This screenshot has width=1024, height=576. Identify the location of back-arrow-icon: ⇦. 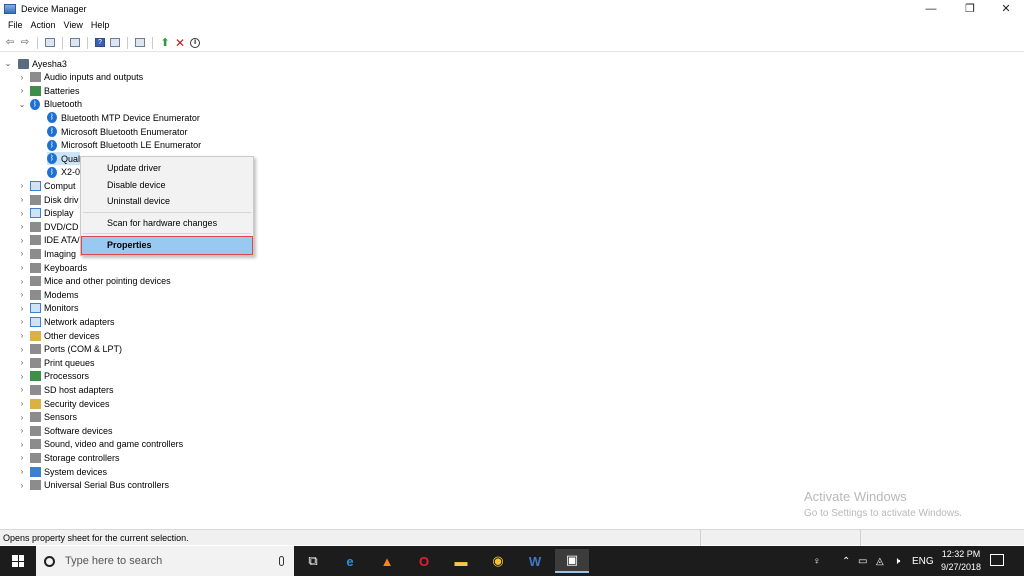
(10, 43).